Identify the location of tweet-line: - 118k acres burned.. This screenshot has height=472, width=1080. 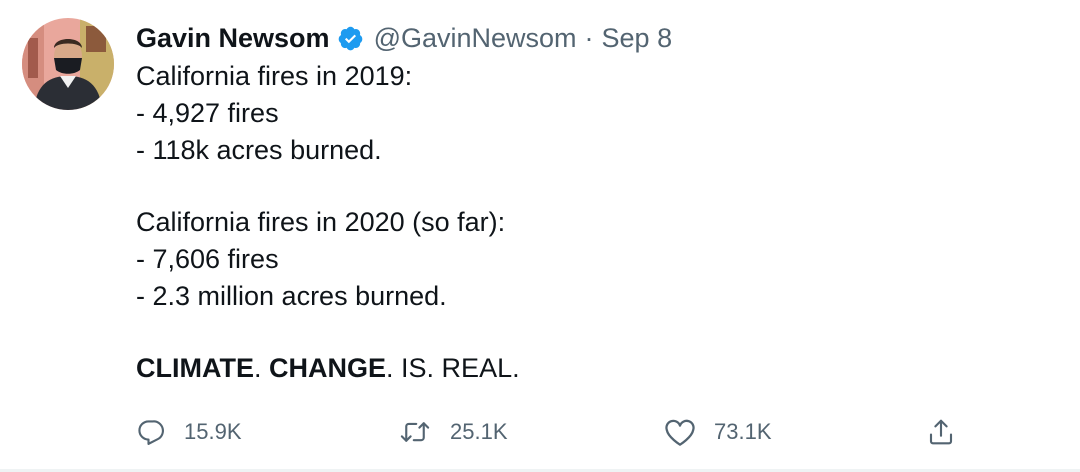
(259, 150).